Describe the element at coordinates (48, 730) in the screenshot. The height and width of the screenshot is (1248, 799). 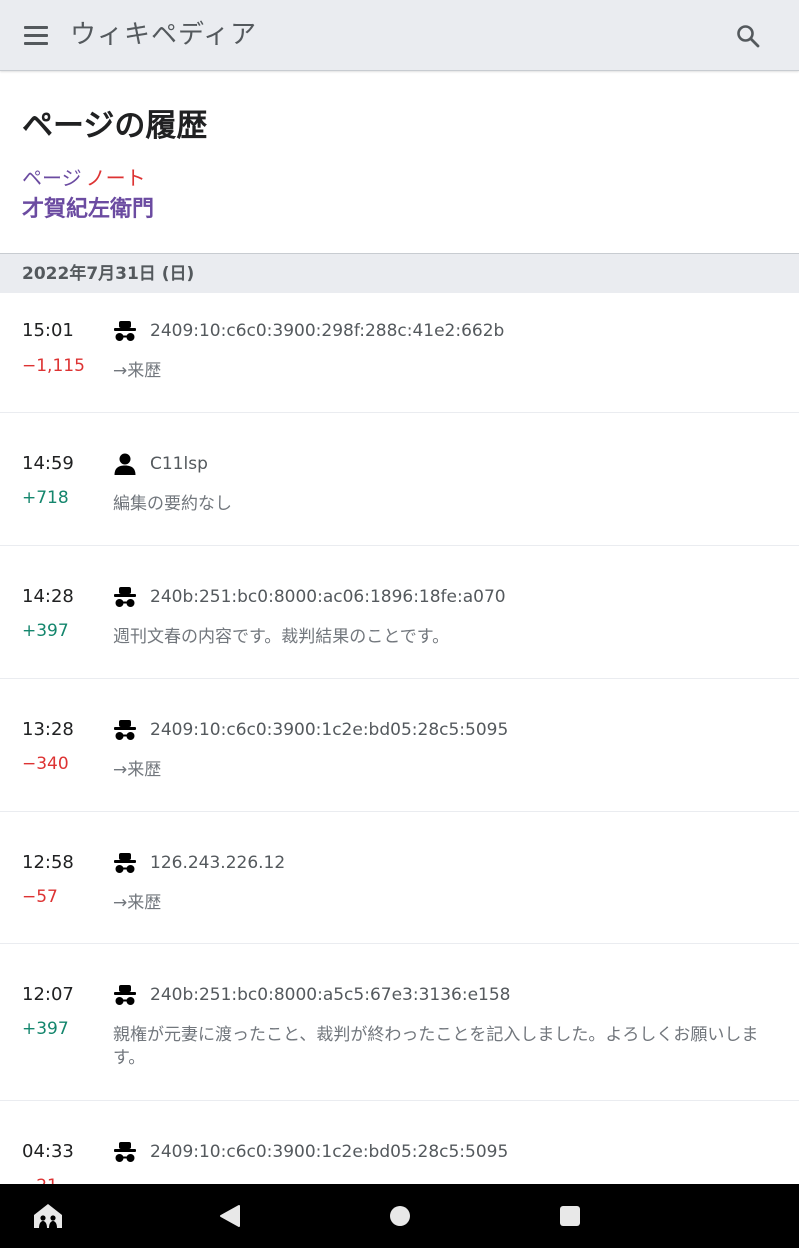
I see `revision-time: 13:28` at that location.